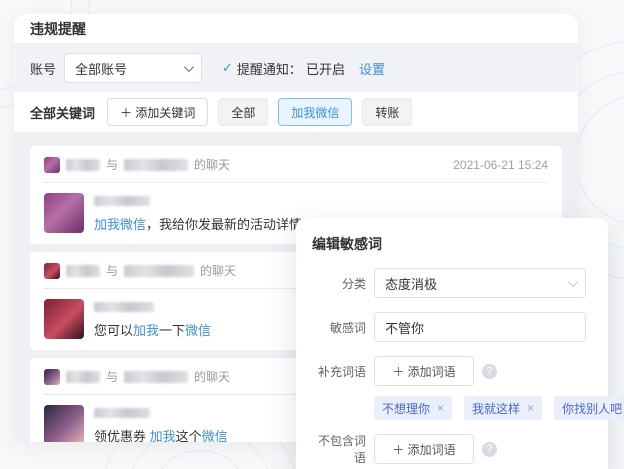  Describe the element at coordinates (296, 182) in the screenshot. I see `divider` at that location.